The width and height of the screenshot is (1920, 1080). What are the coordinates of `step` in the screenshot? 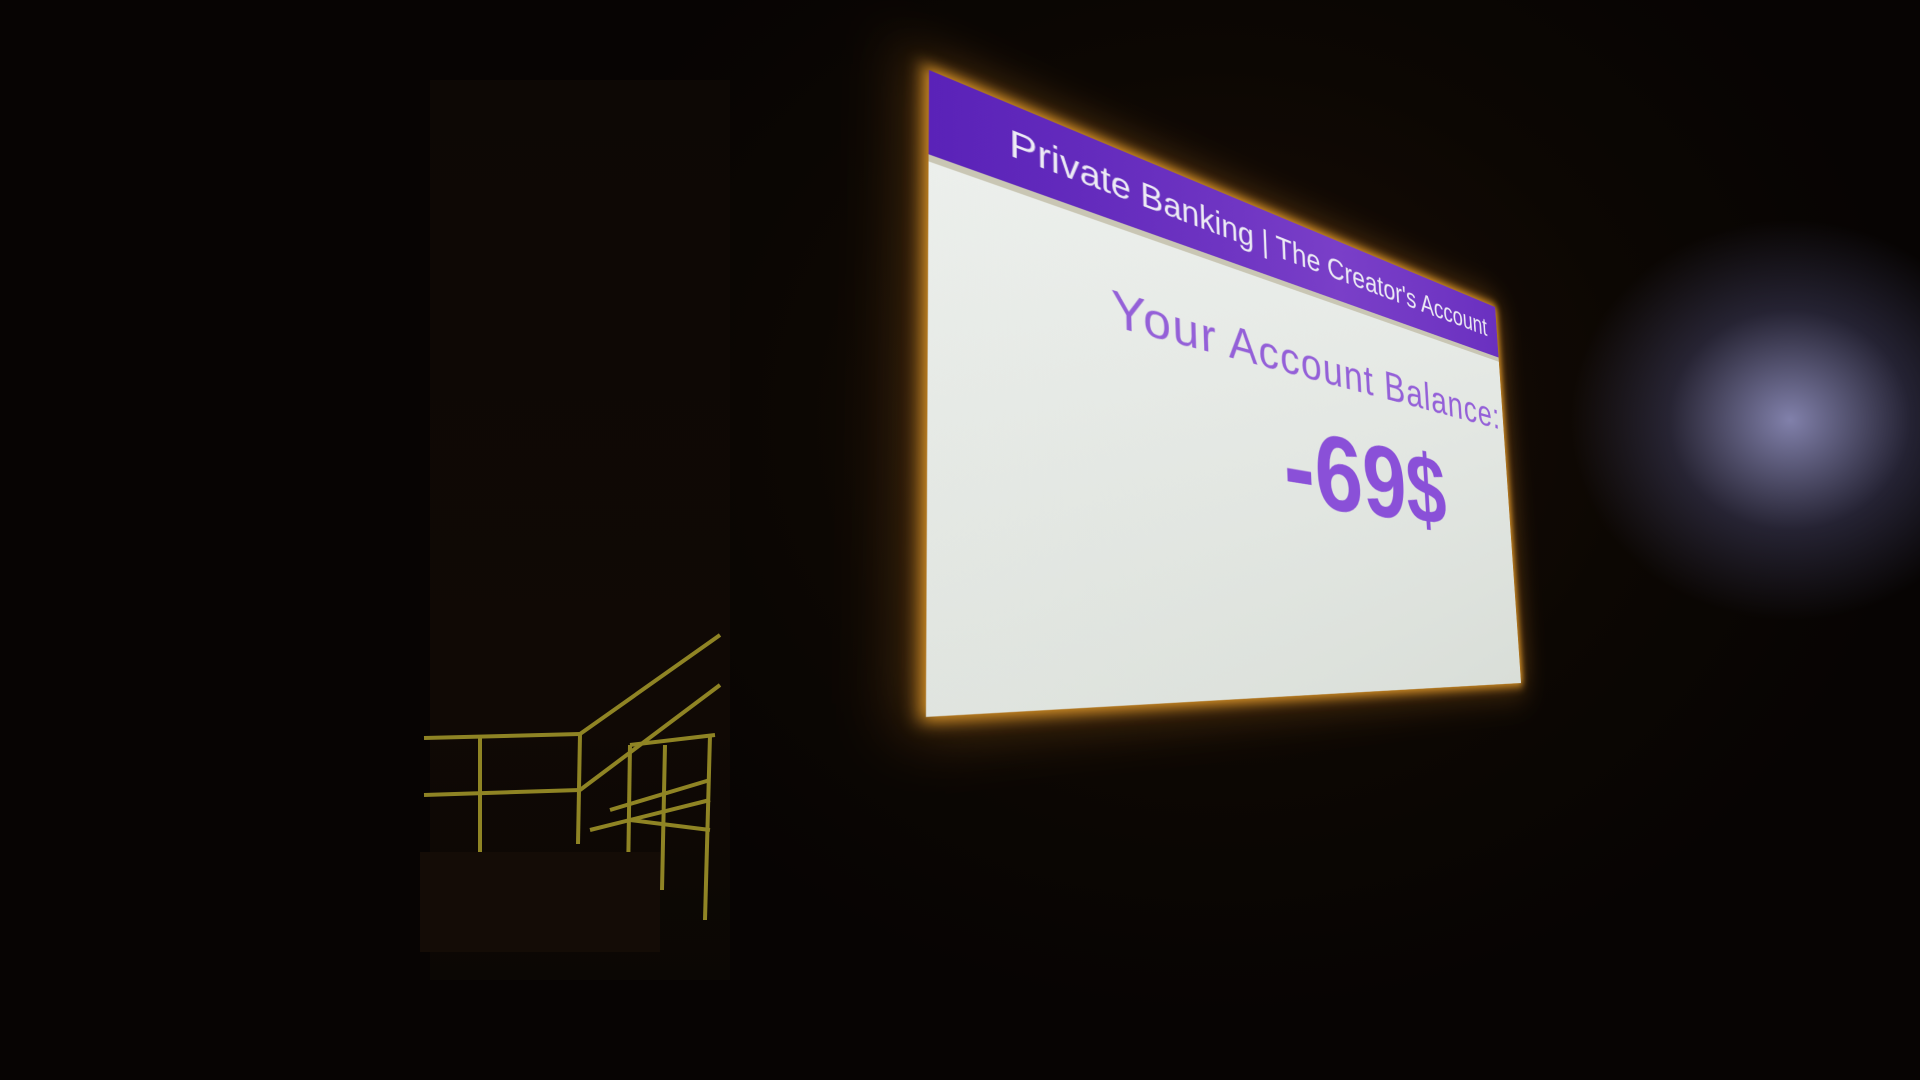 It's located at (650, 815).